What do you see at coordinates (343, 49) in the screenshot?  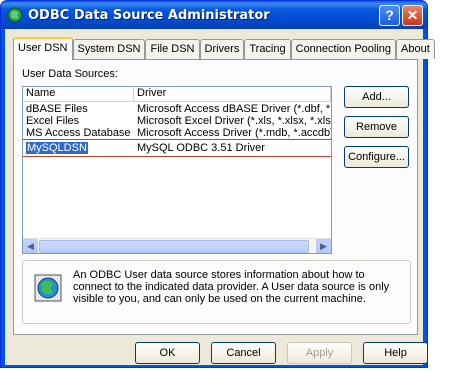 I see `tab-connection-pooling: Connection Pooling` at bounding box center [343, 49].